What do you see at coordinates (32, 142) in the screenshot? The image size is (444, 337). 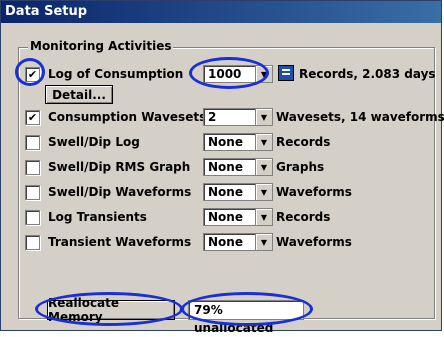 I see `swell-dip-log-checkbox` at bounding box center [32, 142].